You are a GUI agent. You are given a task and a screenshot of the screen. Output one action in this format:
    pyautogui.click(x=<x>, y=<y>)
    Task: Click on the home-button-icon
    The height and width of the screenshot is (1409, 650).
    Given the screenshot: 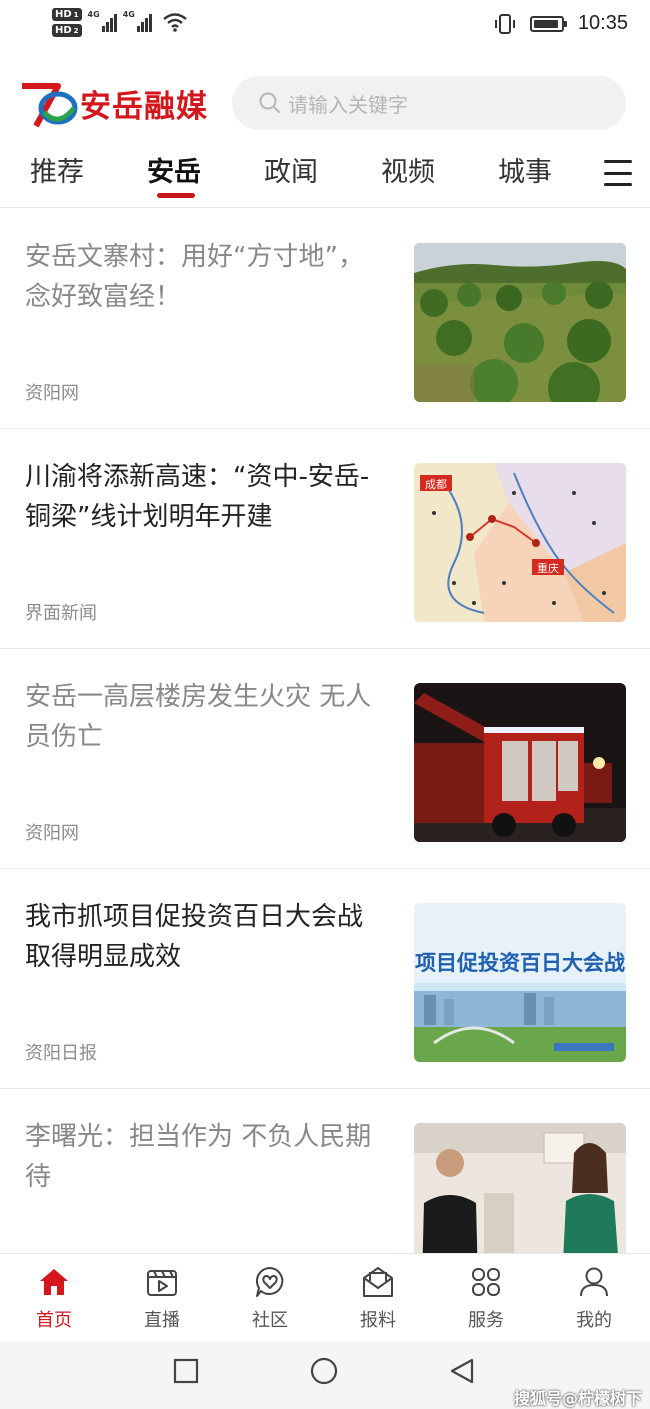 What is the action you would take?
    pyautogui.click(x=324, y=1372)
    